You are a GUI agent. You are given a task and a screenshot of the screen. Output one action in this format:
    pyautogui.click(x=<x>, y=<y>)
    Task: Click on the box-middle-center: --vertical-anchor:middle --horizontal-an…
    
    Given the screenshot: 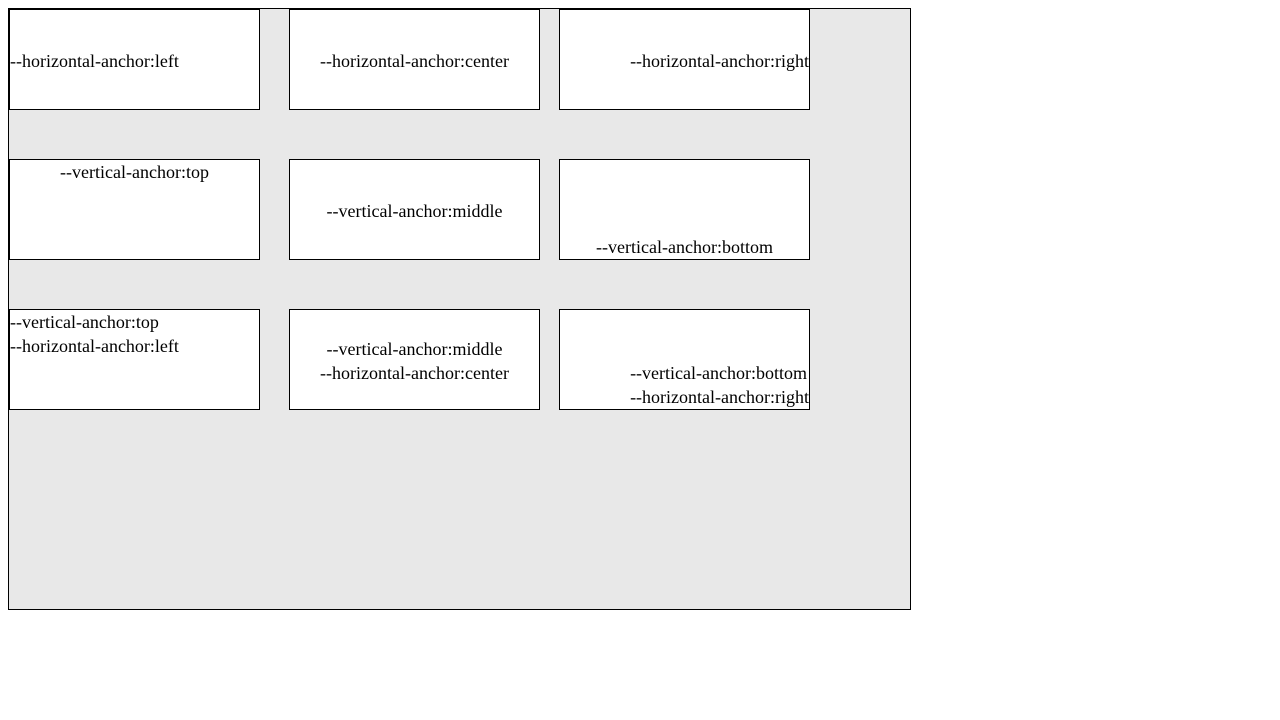 What is the action you would take?
    pyautogui.click(x=414, y=359)
    